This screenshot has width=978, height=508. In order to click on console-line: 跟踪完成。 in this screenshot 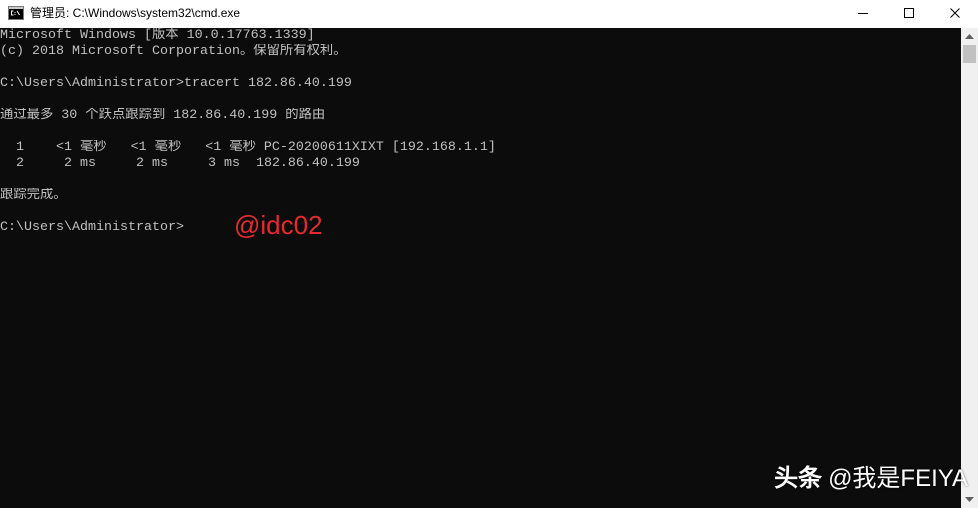, I will do `click(33, 195)`.